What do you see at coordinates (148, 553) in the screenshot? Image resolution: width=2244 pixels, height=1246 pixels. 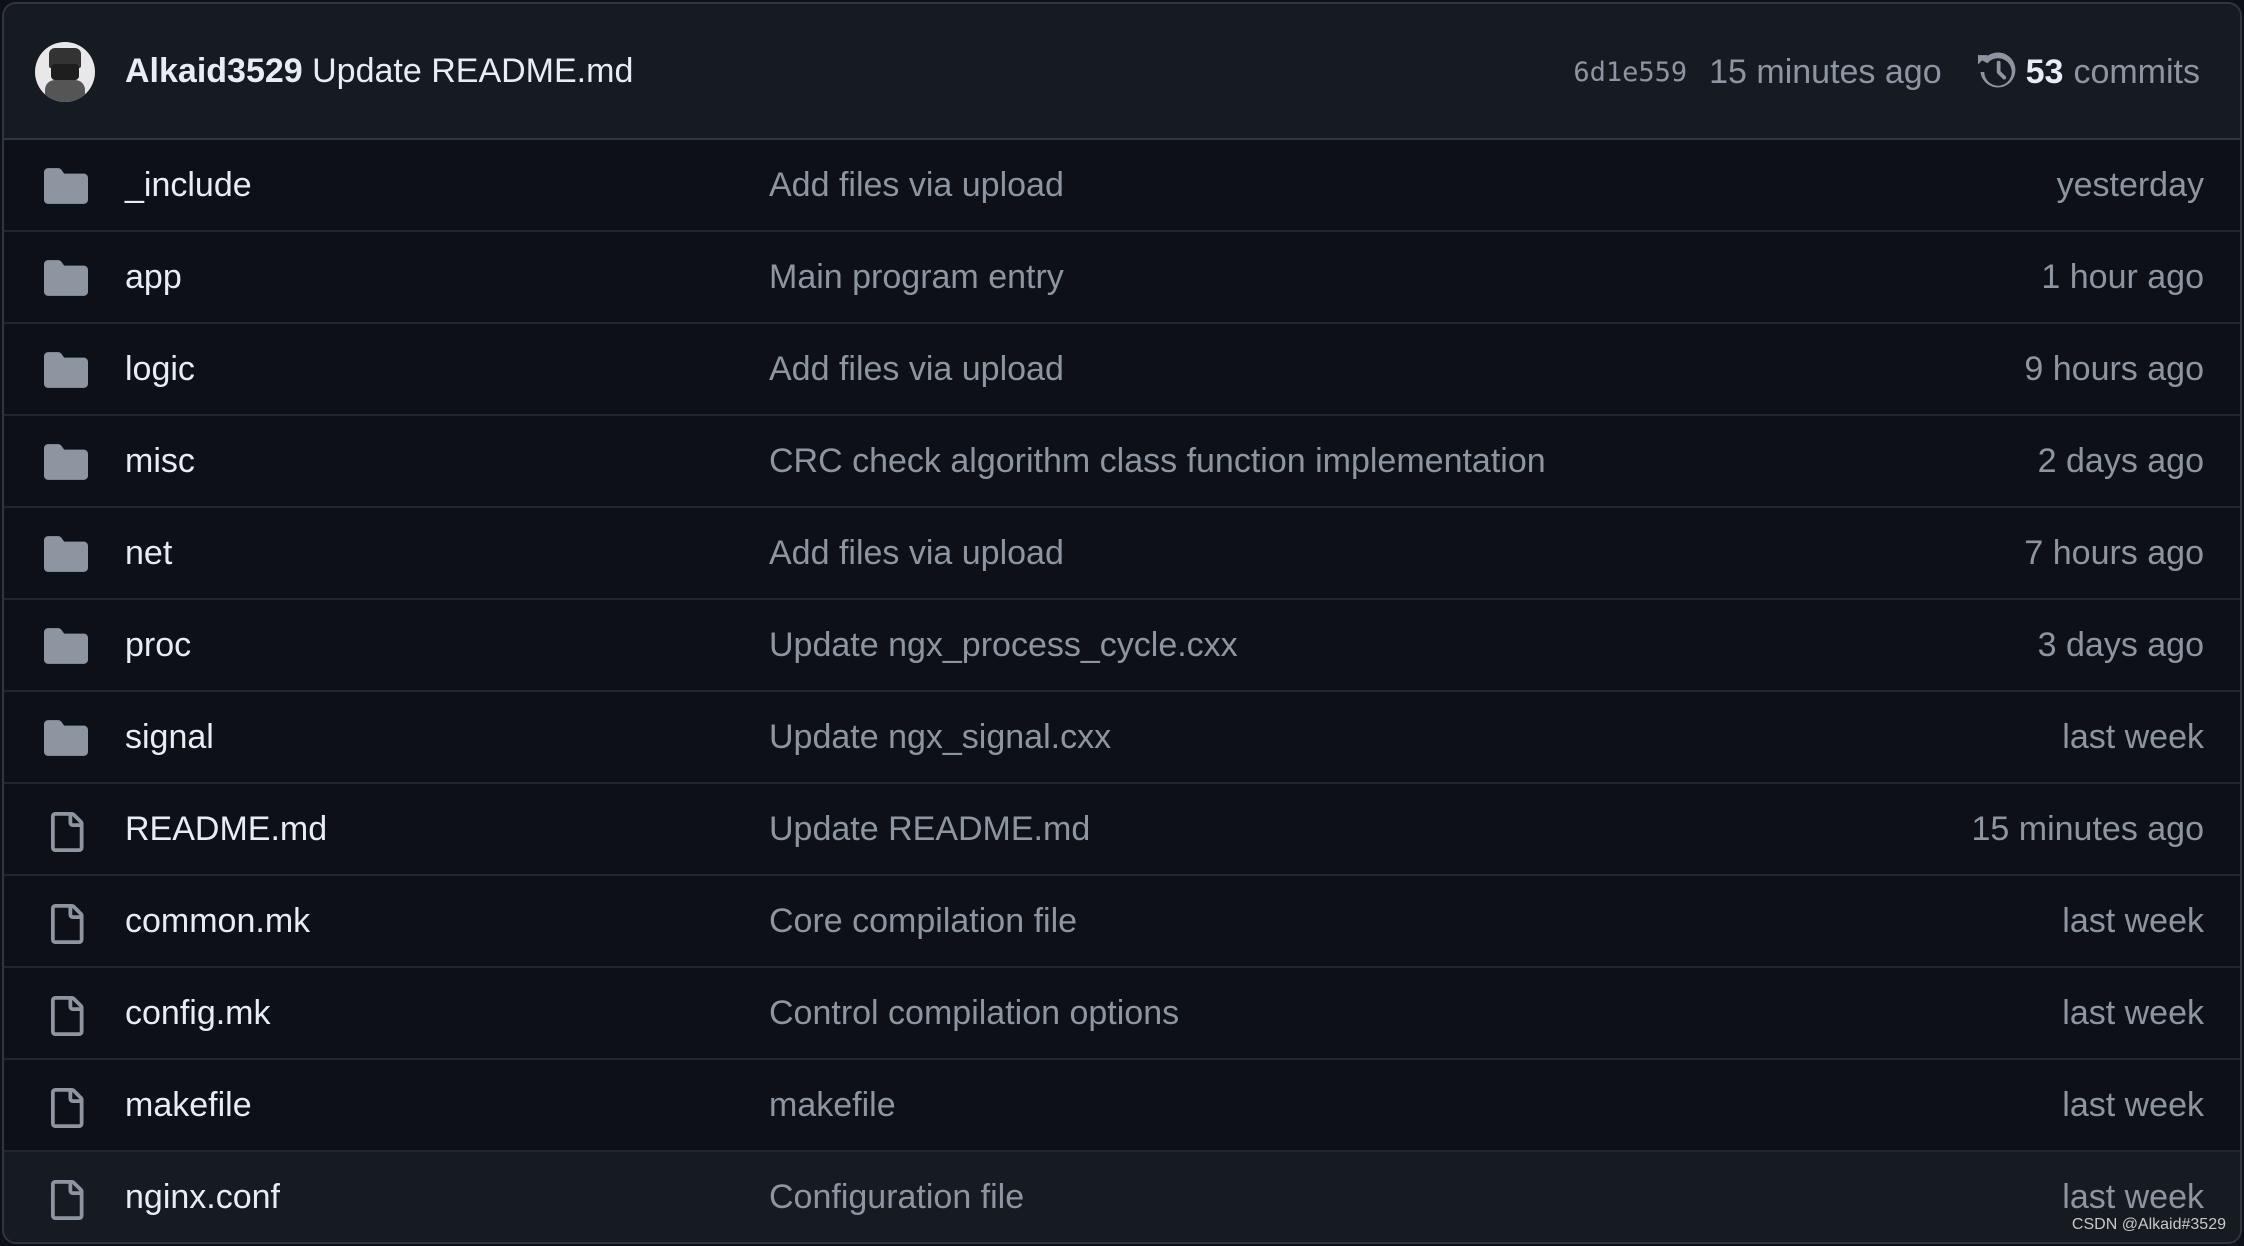 I see `file-name-link: net` at bounding box center [148, 553].